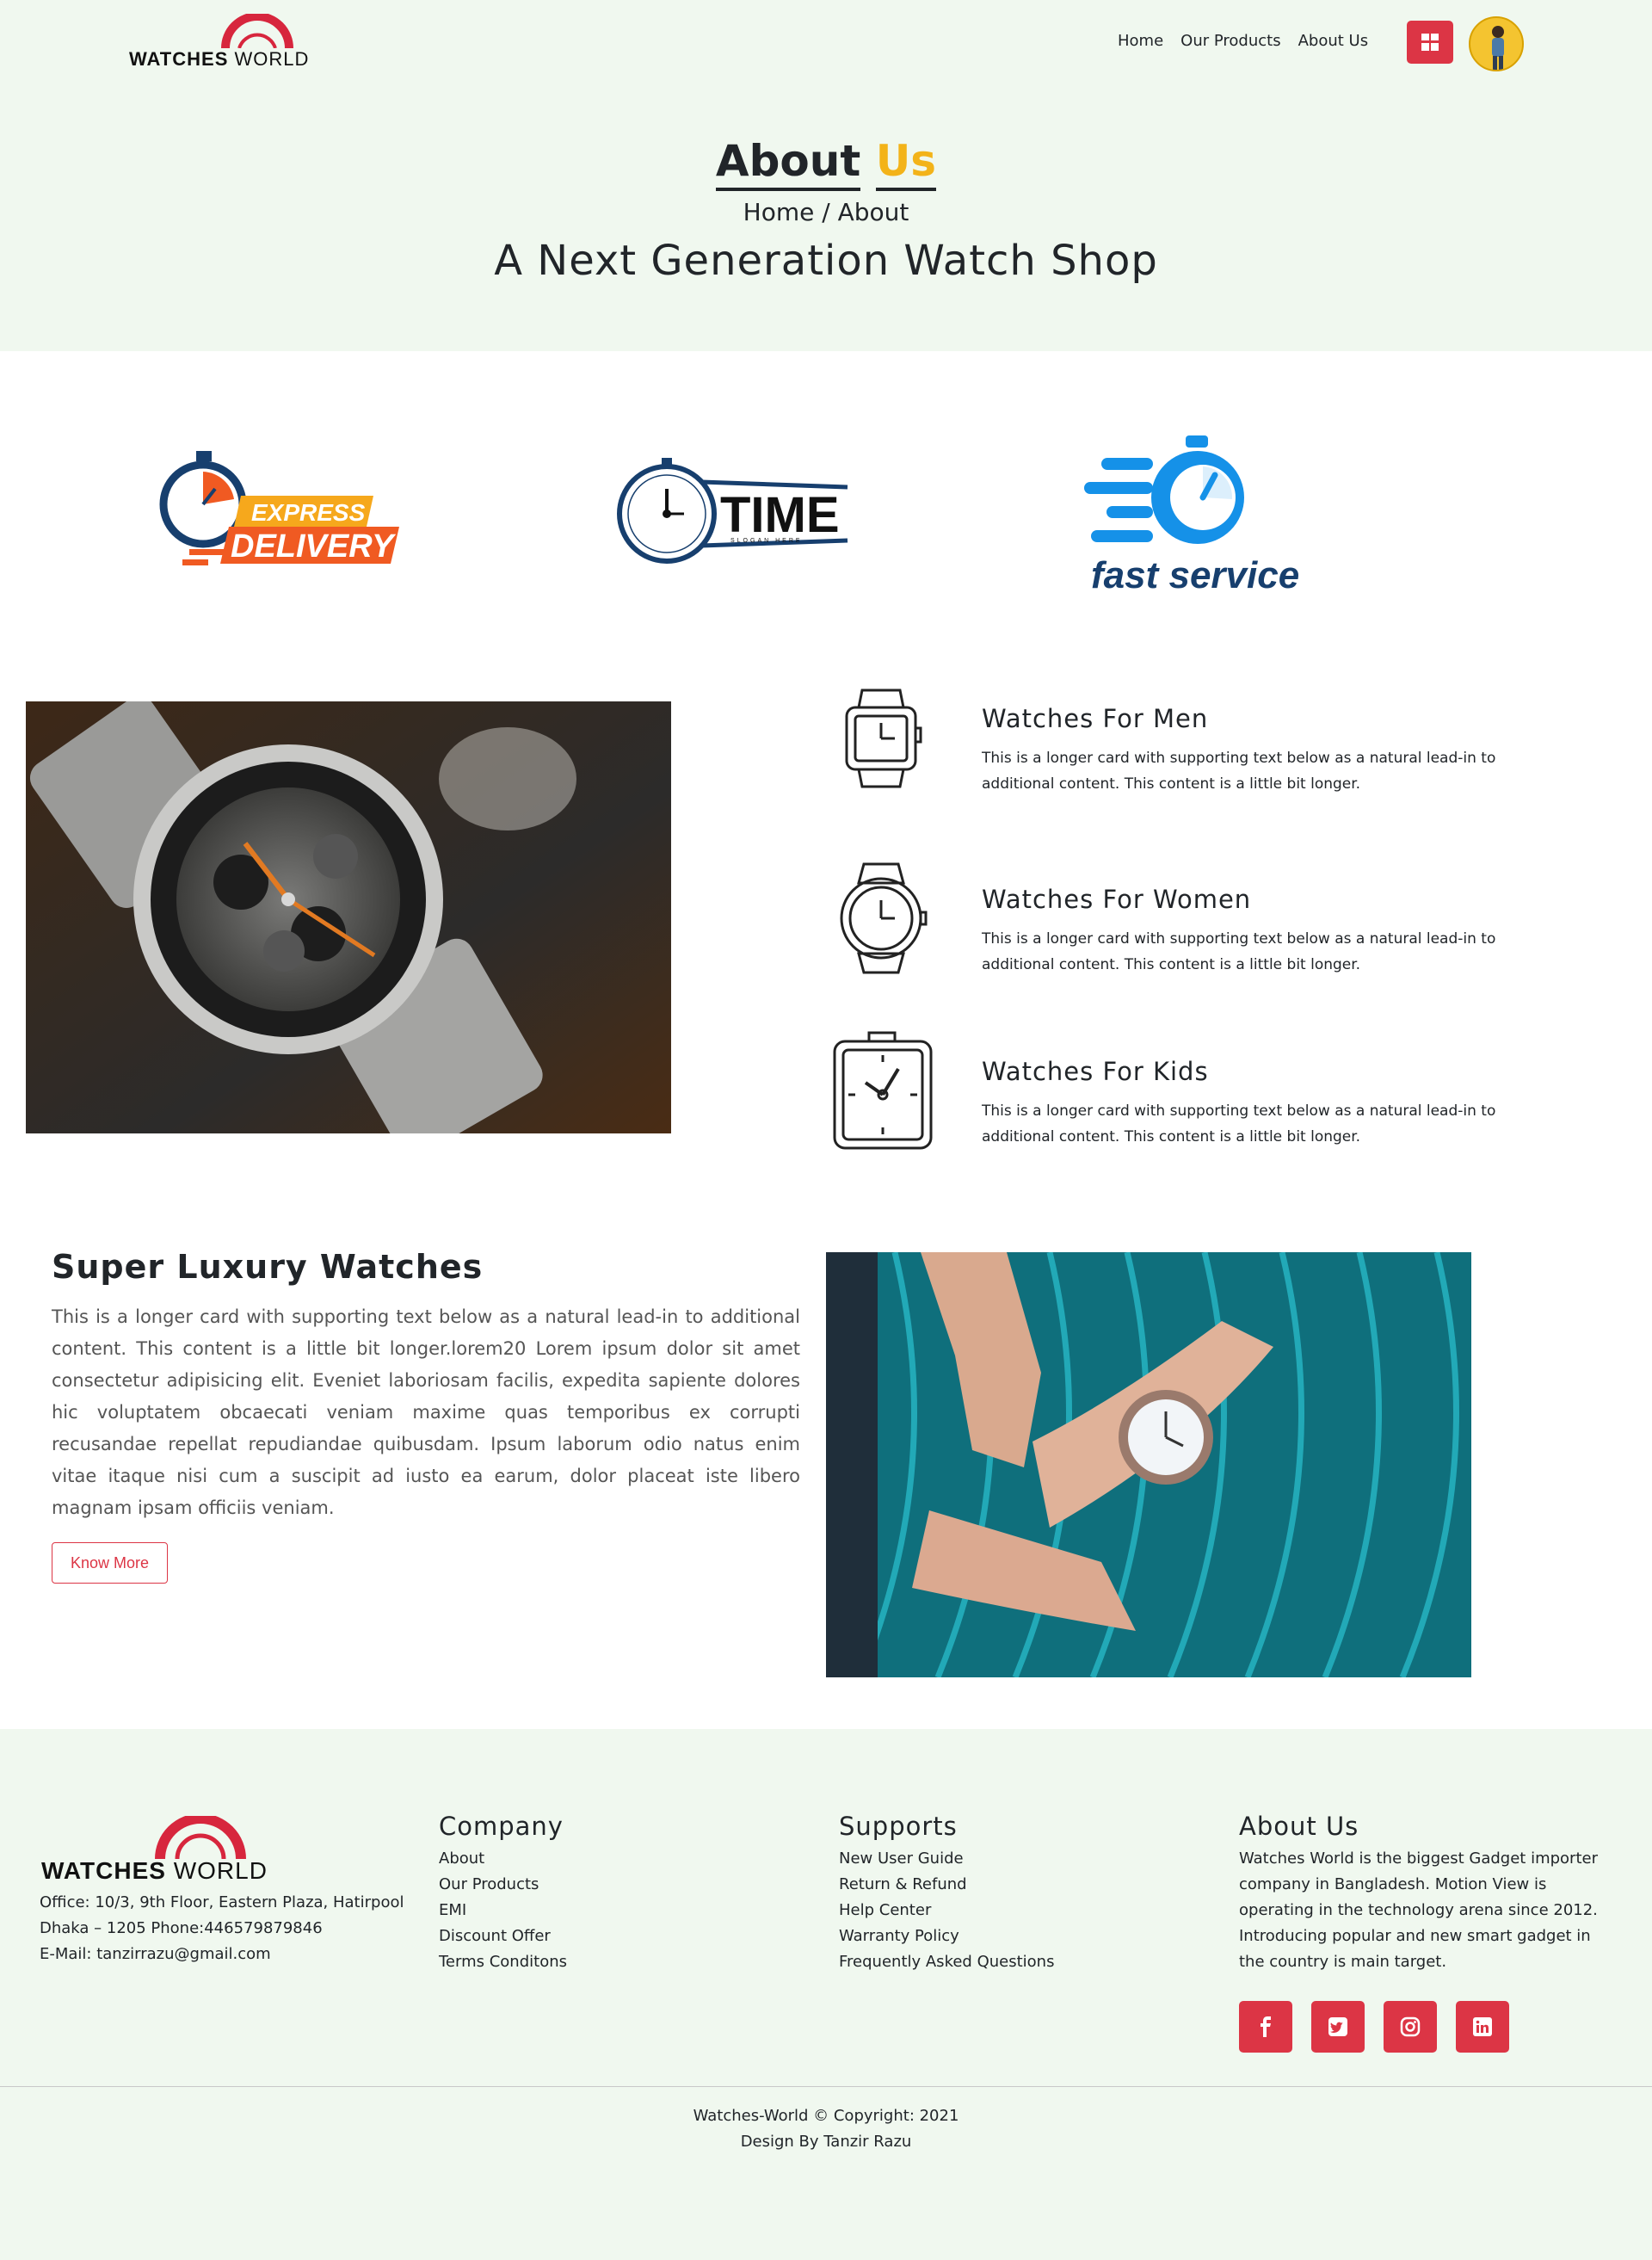 The height and width of the screenshot is (2260, 1652). Describe the element at coordinates (1230, 41) in the screenshot. I see `nav-link-products: Our Products` at that location.